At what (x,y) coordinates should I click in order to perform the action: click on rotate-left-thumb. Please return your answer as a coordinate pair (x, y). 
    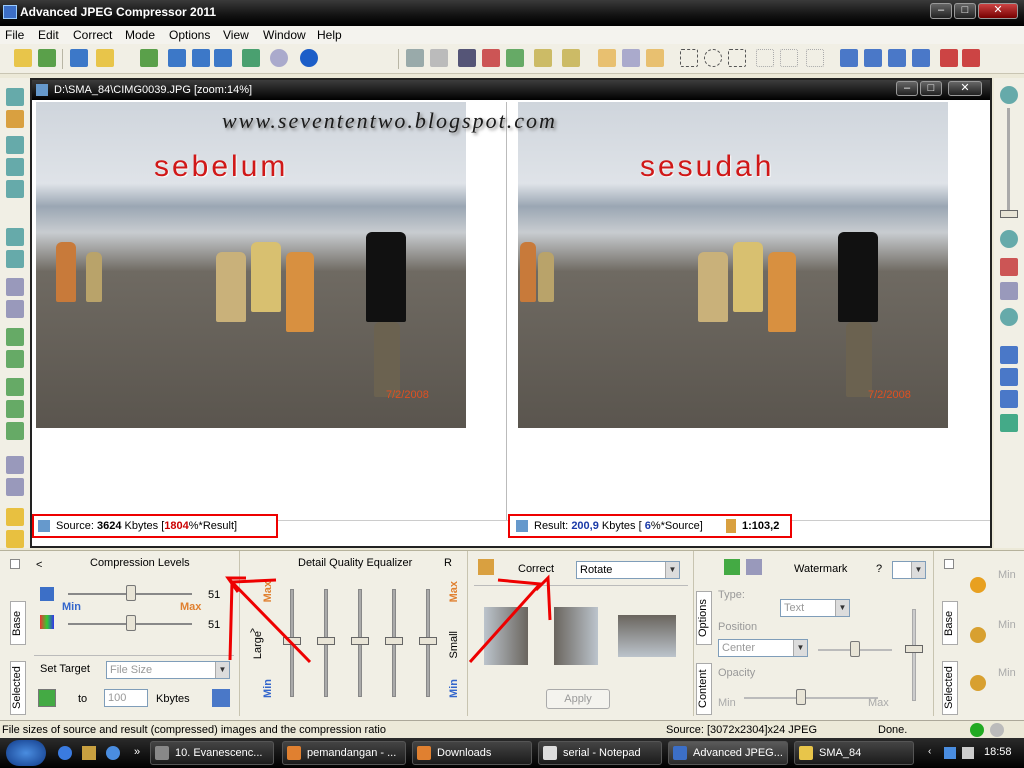
    Looking at the image, I should click on (506, 636).